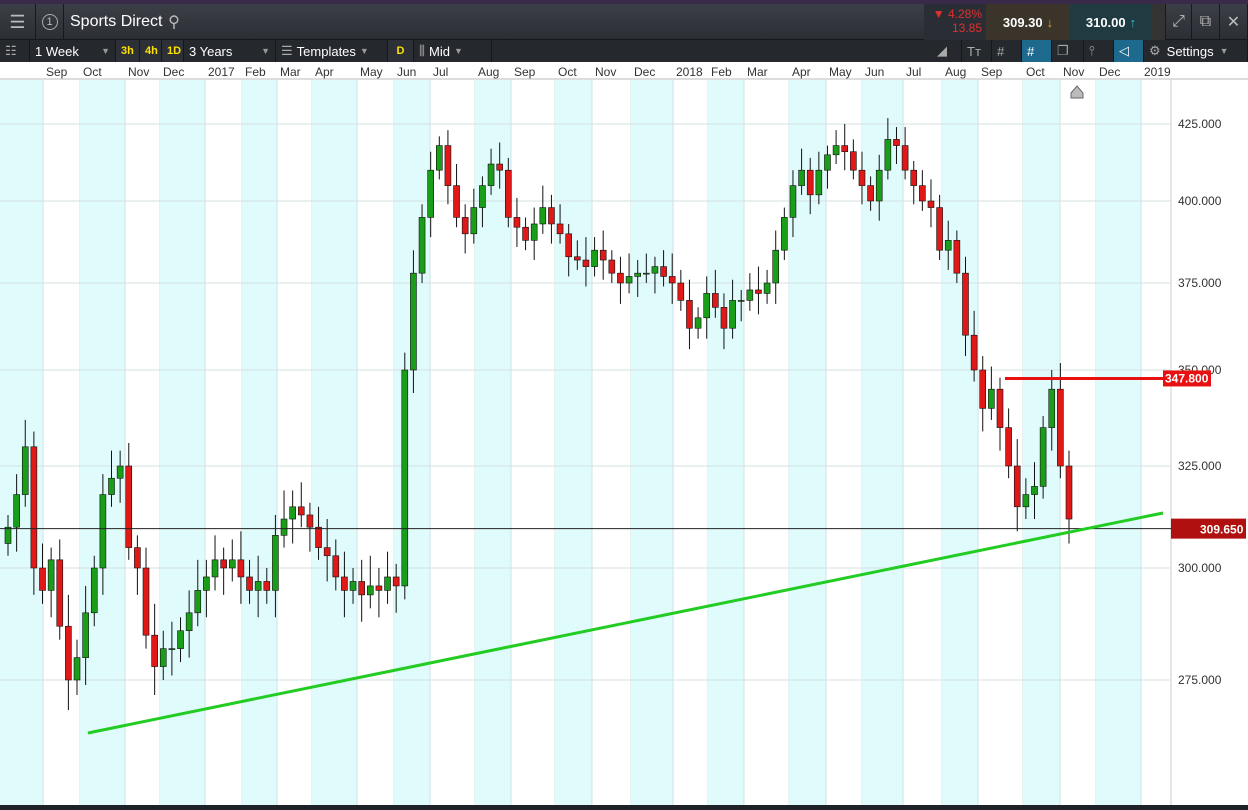  What do you see at coordinates (1206, 22) in the screenshot?
I see `popout-icon: ⧉` at bounding box center [1206, 22].